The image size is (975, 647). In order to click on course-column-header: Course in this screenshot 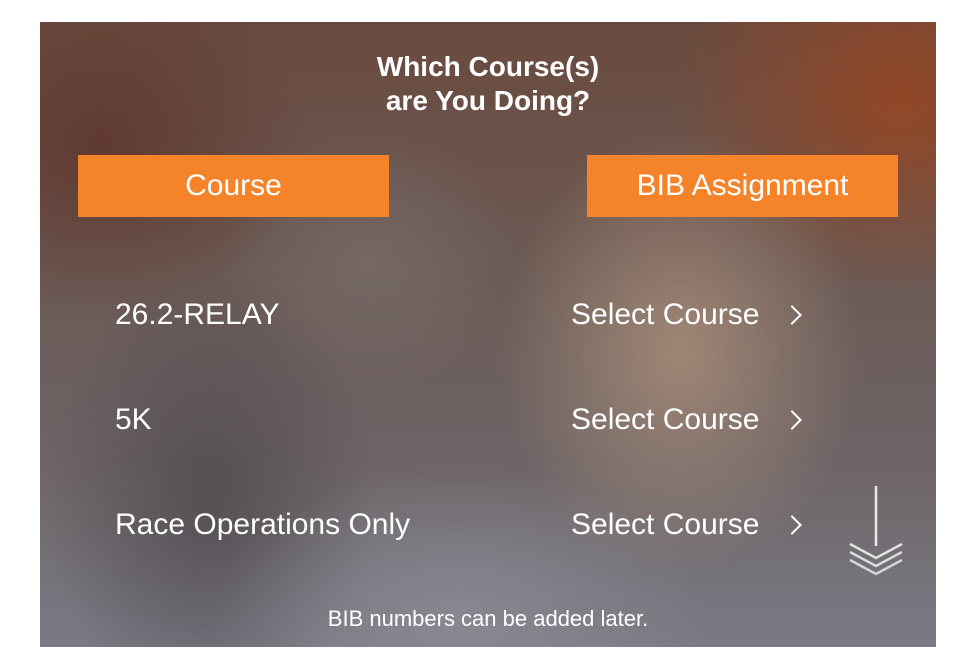, I will do `click(233, 186)`.